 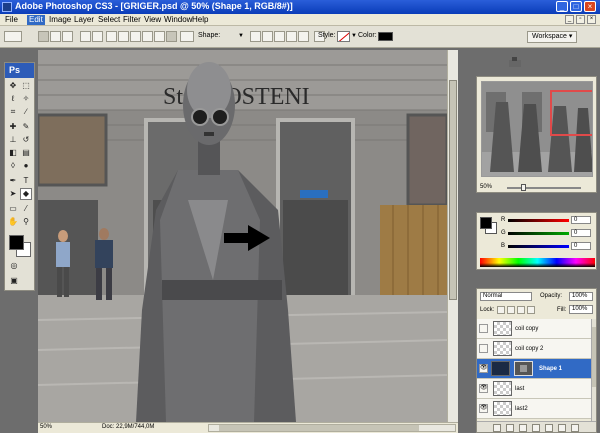 What do you see at coordinates (581, 220) in the screenshot?
I see `r-value-input: 0` at bounding box center [581, 220].